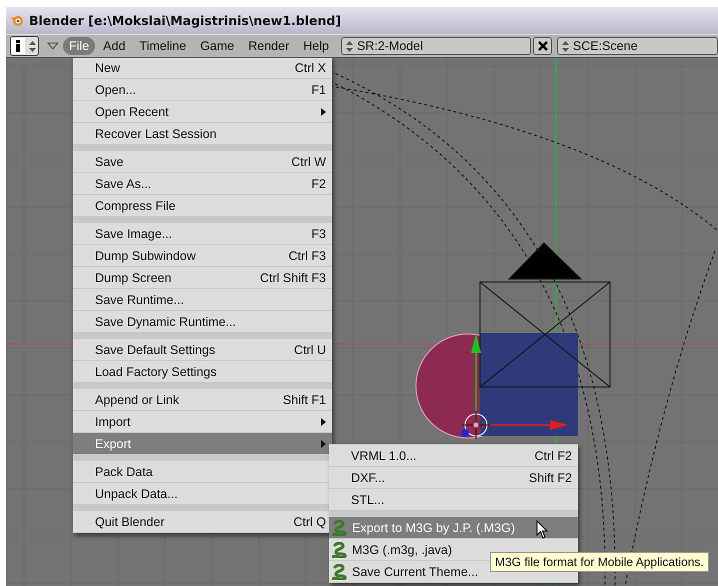 The width and height of the screenshot is (718, 586). Describe the element at coordinates (217, 46) in the screenshot. I see `menu-title: Game` at that location.